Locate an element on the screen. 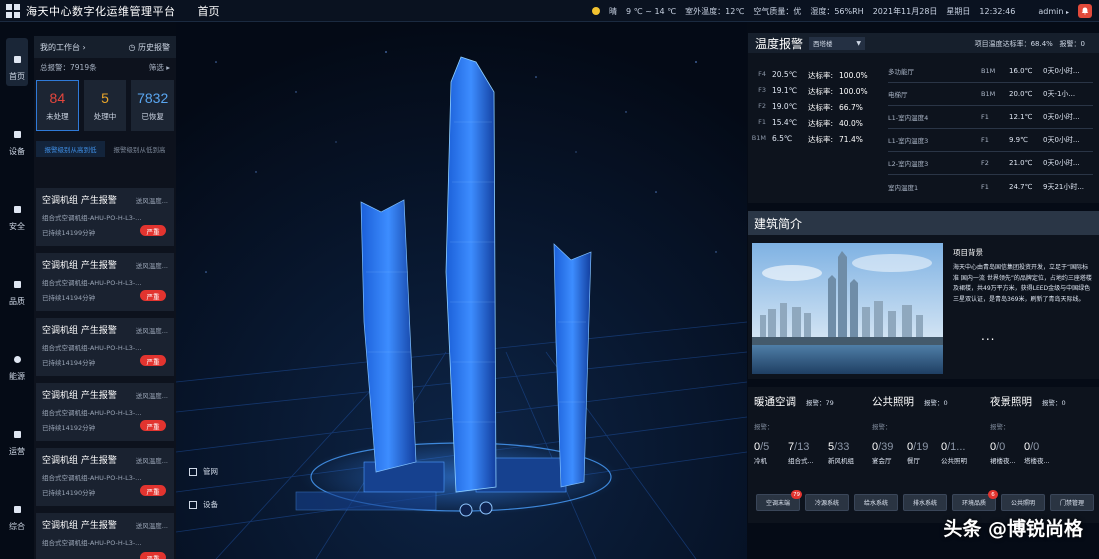  chevron-right-icon: › is located at coordinates (84, 47).